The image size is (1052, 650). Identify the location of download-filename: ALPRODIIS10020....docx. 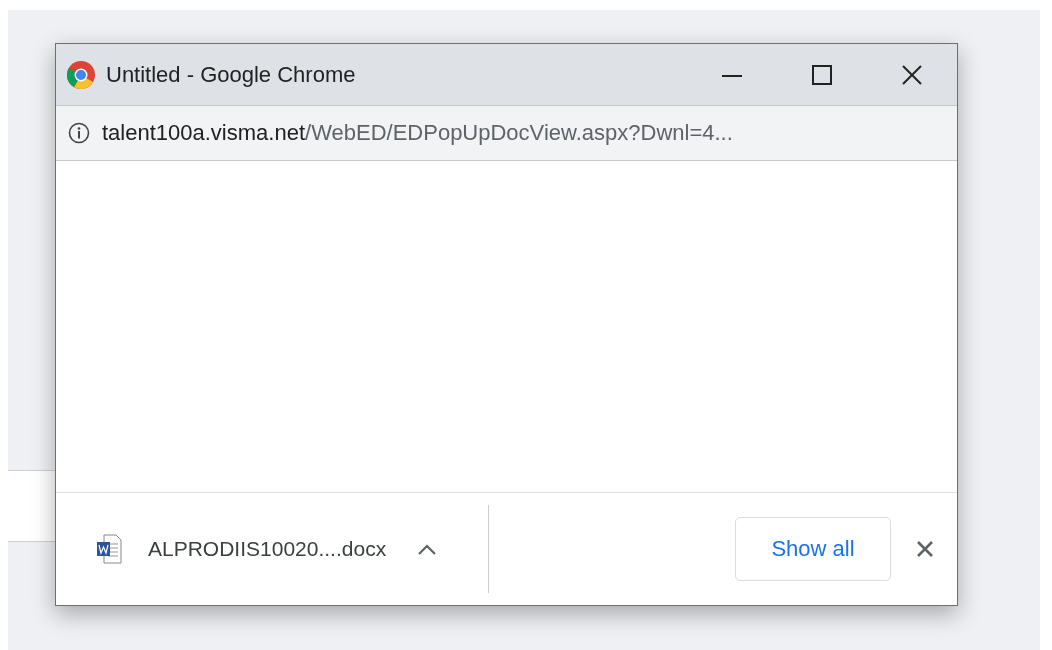
(267, 549).